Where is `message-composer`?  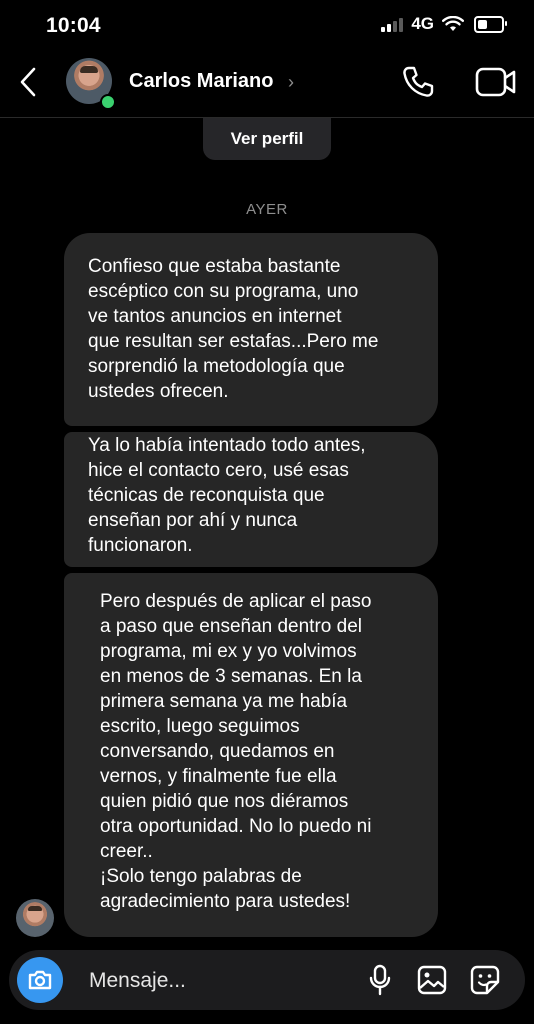
message-composer is located at coordinates (267, 980).